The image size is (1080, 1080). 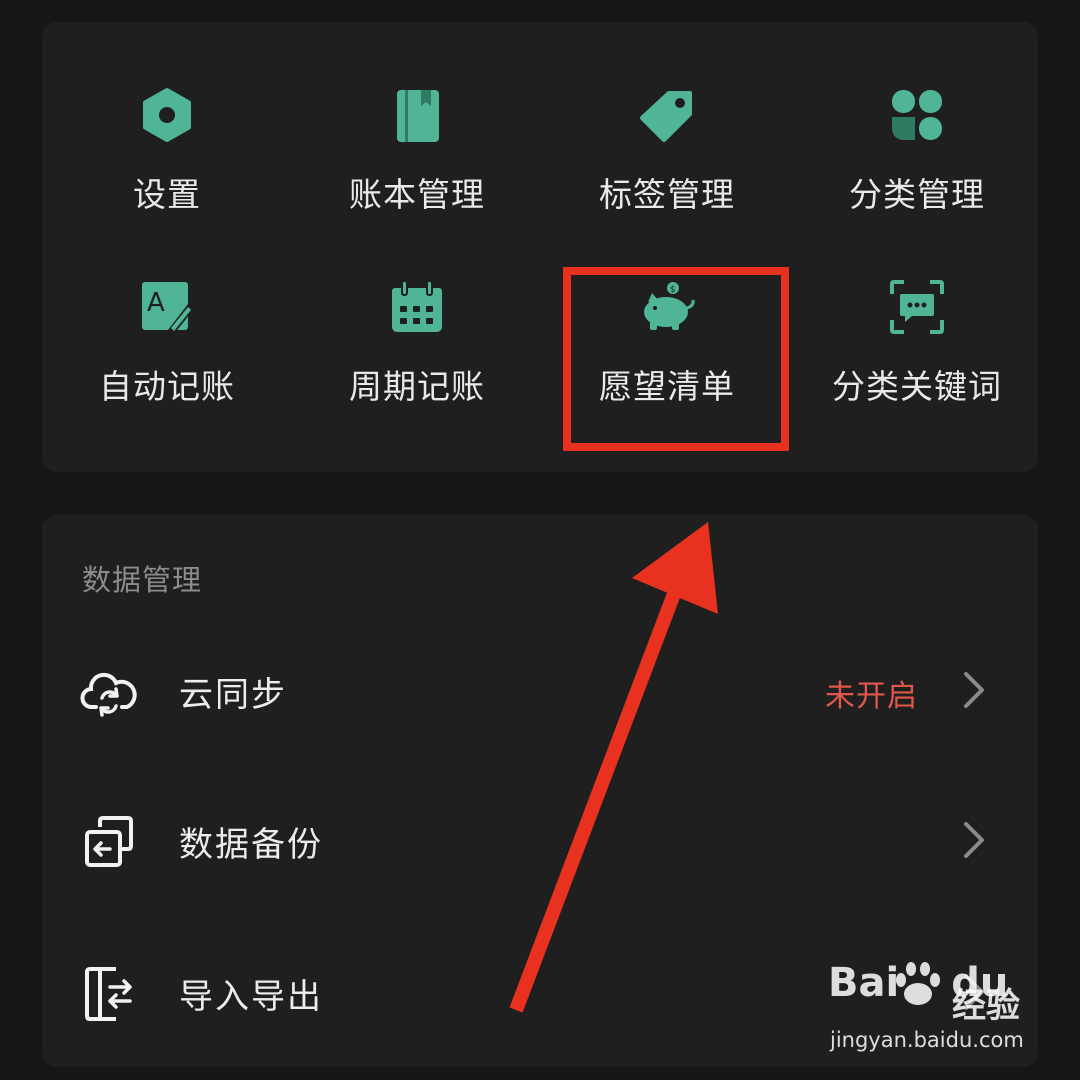 What do you see at coordinates (251, 997) in the screenshot?
I see `row-label: 导入导出` at bounding box center [251, 997].